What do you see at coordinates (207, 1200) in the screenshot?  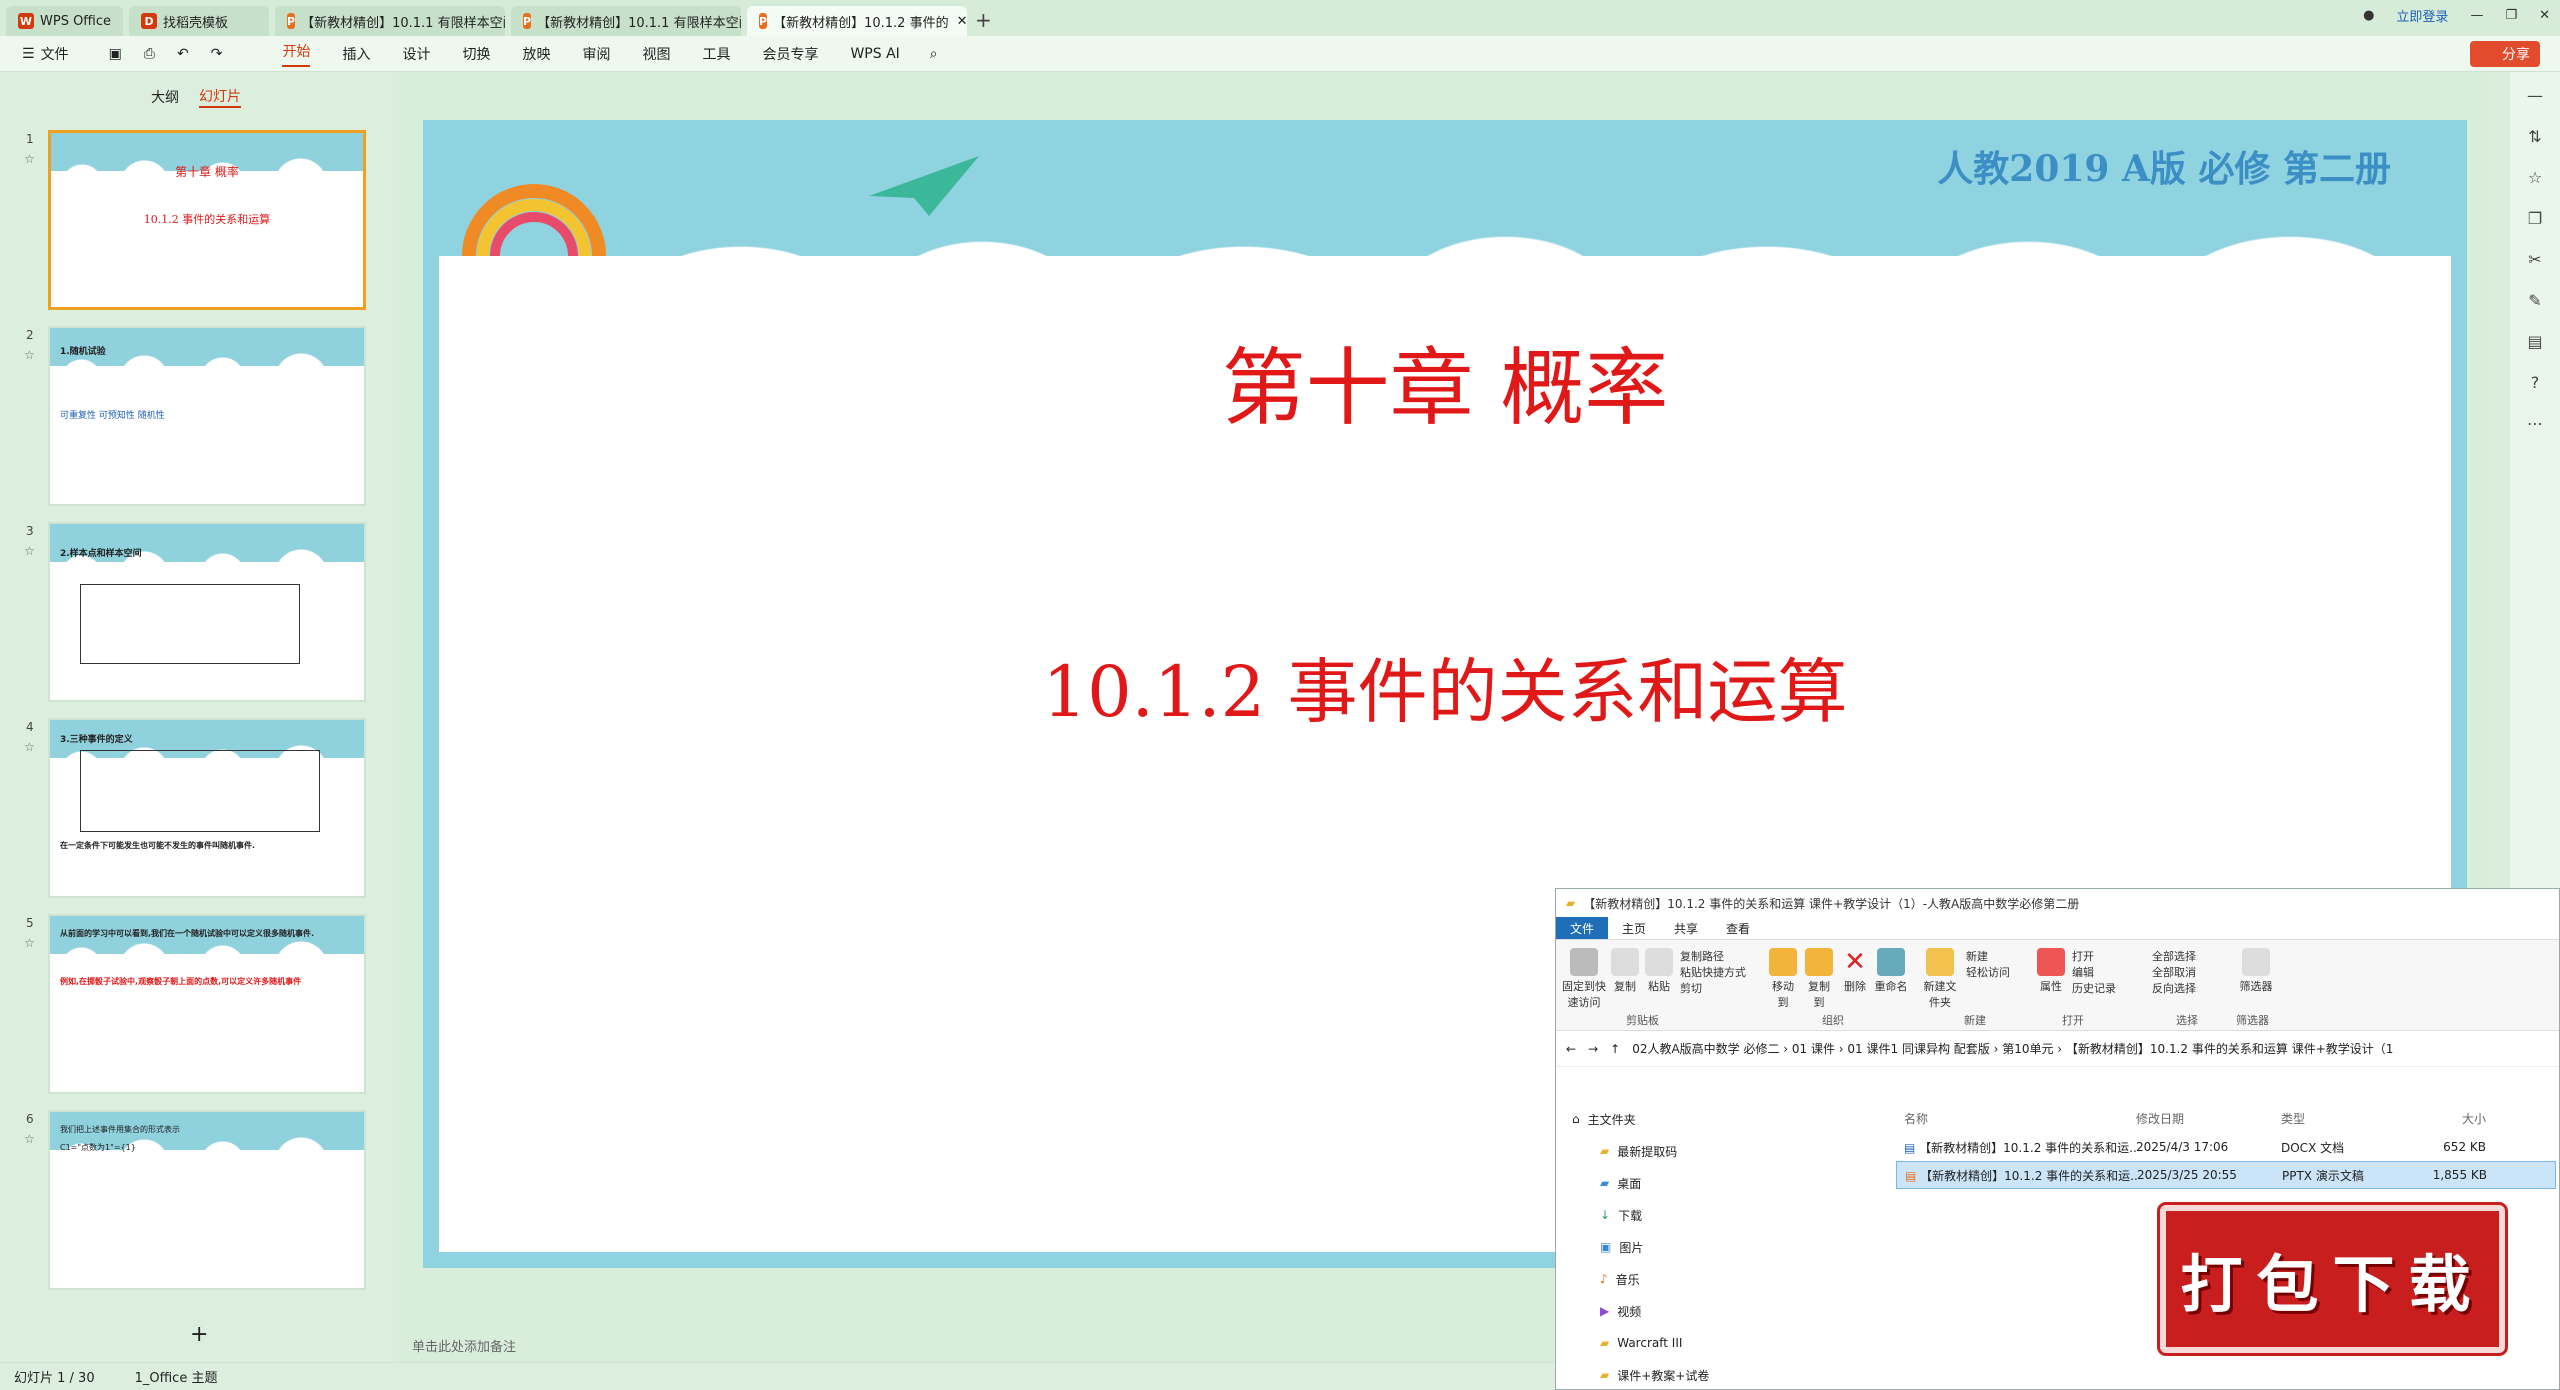 I see `slide-thumbnail: 我们把上述事件用集合的形式表示 C1="点数为1"={1}` at bounding box center [207, 1200].